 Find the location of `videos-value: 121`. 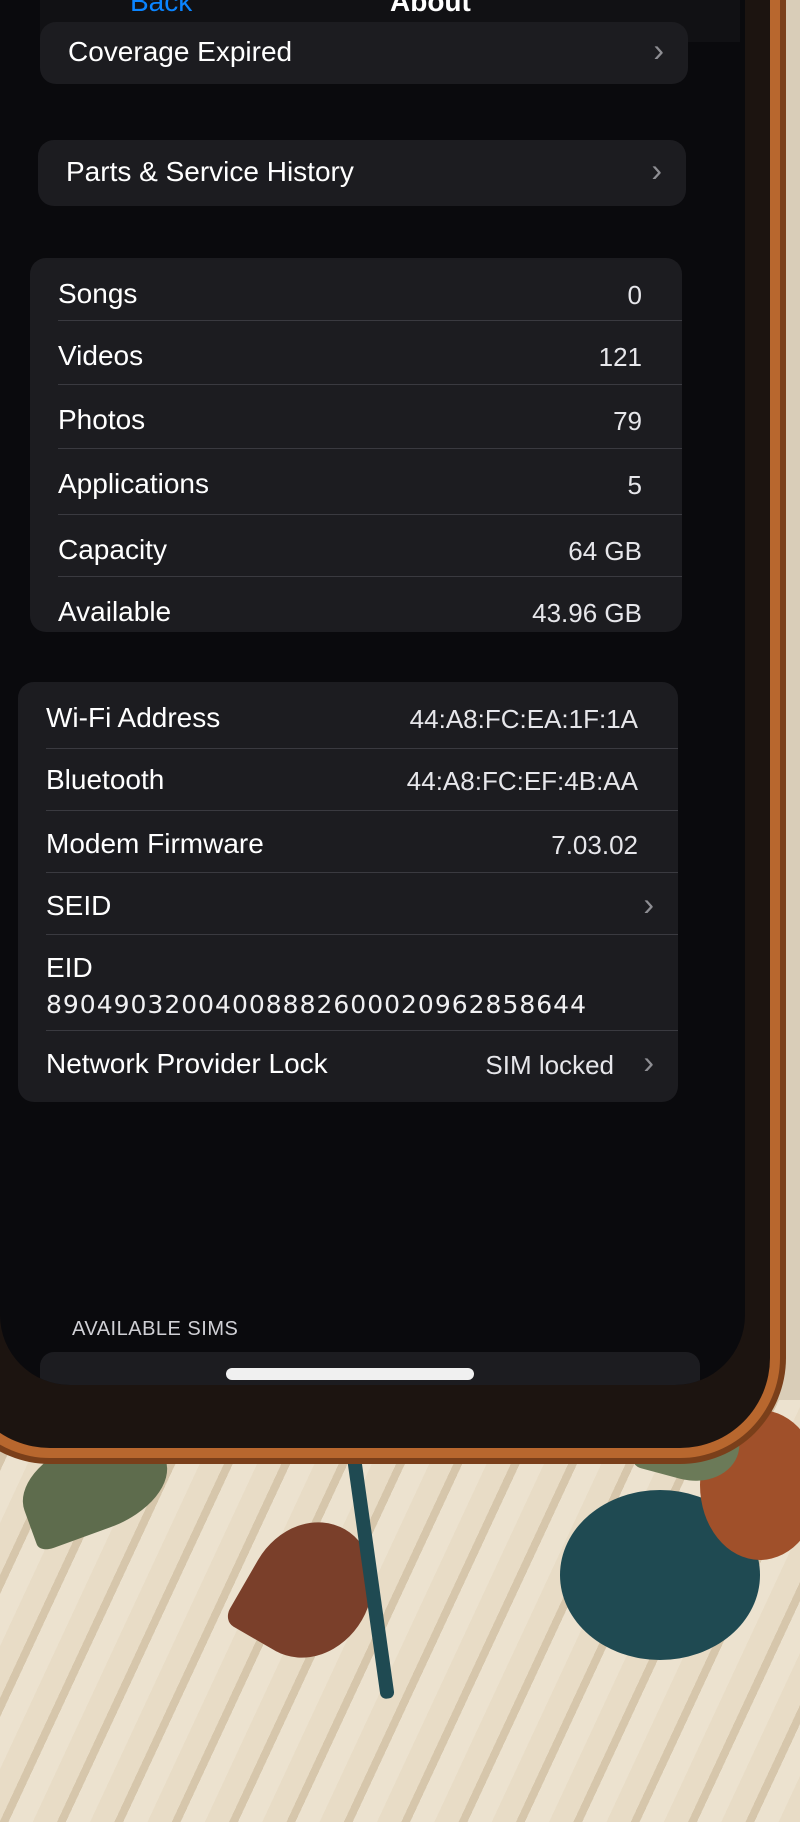

videos-value: 121 is located at coordinates (620, 357).